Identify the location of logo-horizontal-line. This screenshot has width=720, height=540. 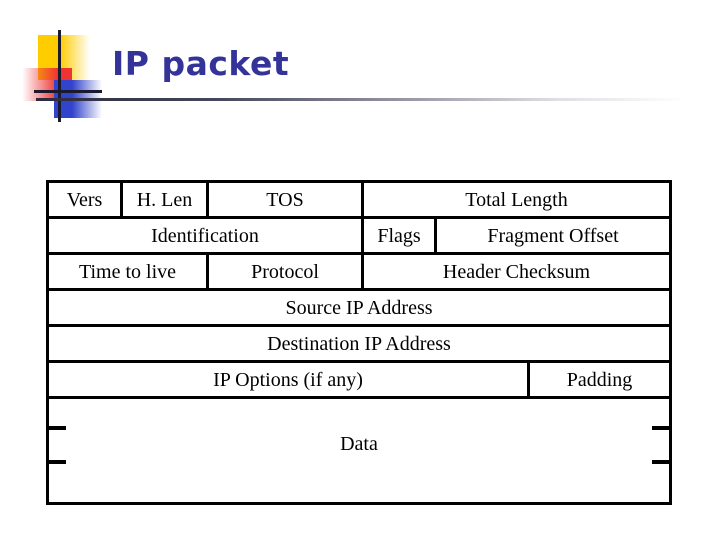
(68, 91).